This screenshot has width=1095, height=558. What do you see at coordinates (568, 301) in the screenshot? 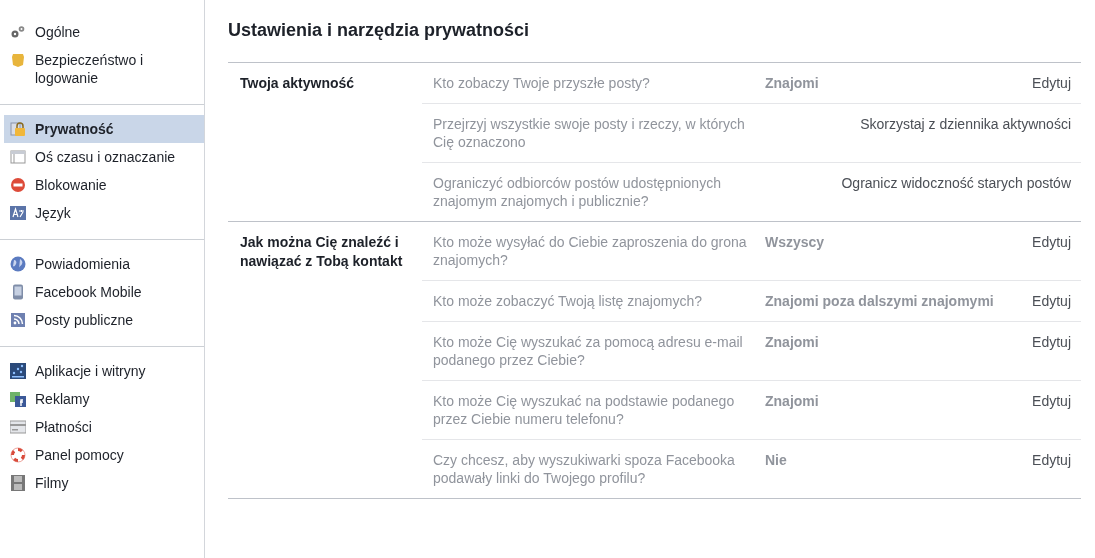
I see `setting-question: Kto może zobaczyć Twoją listę znajomych?` at bounding box center [568, 301].